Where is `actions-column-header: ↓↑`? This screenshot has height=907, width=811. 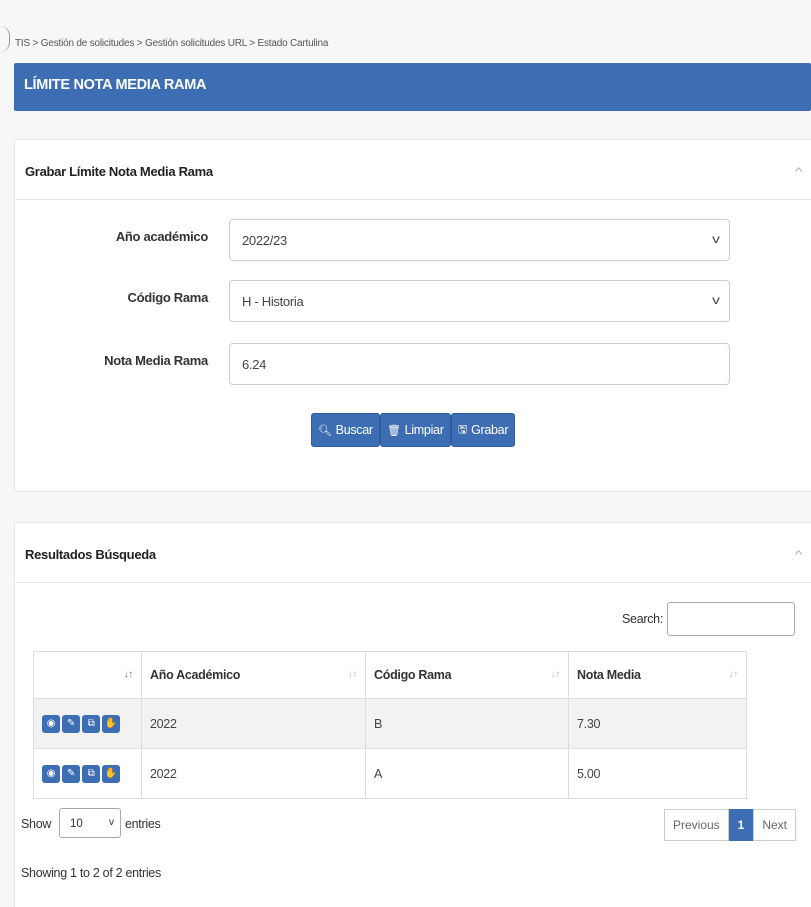
actions-column-header: ↓↑ is located at coordinates (87, 675).